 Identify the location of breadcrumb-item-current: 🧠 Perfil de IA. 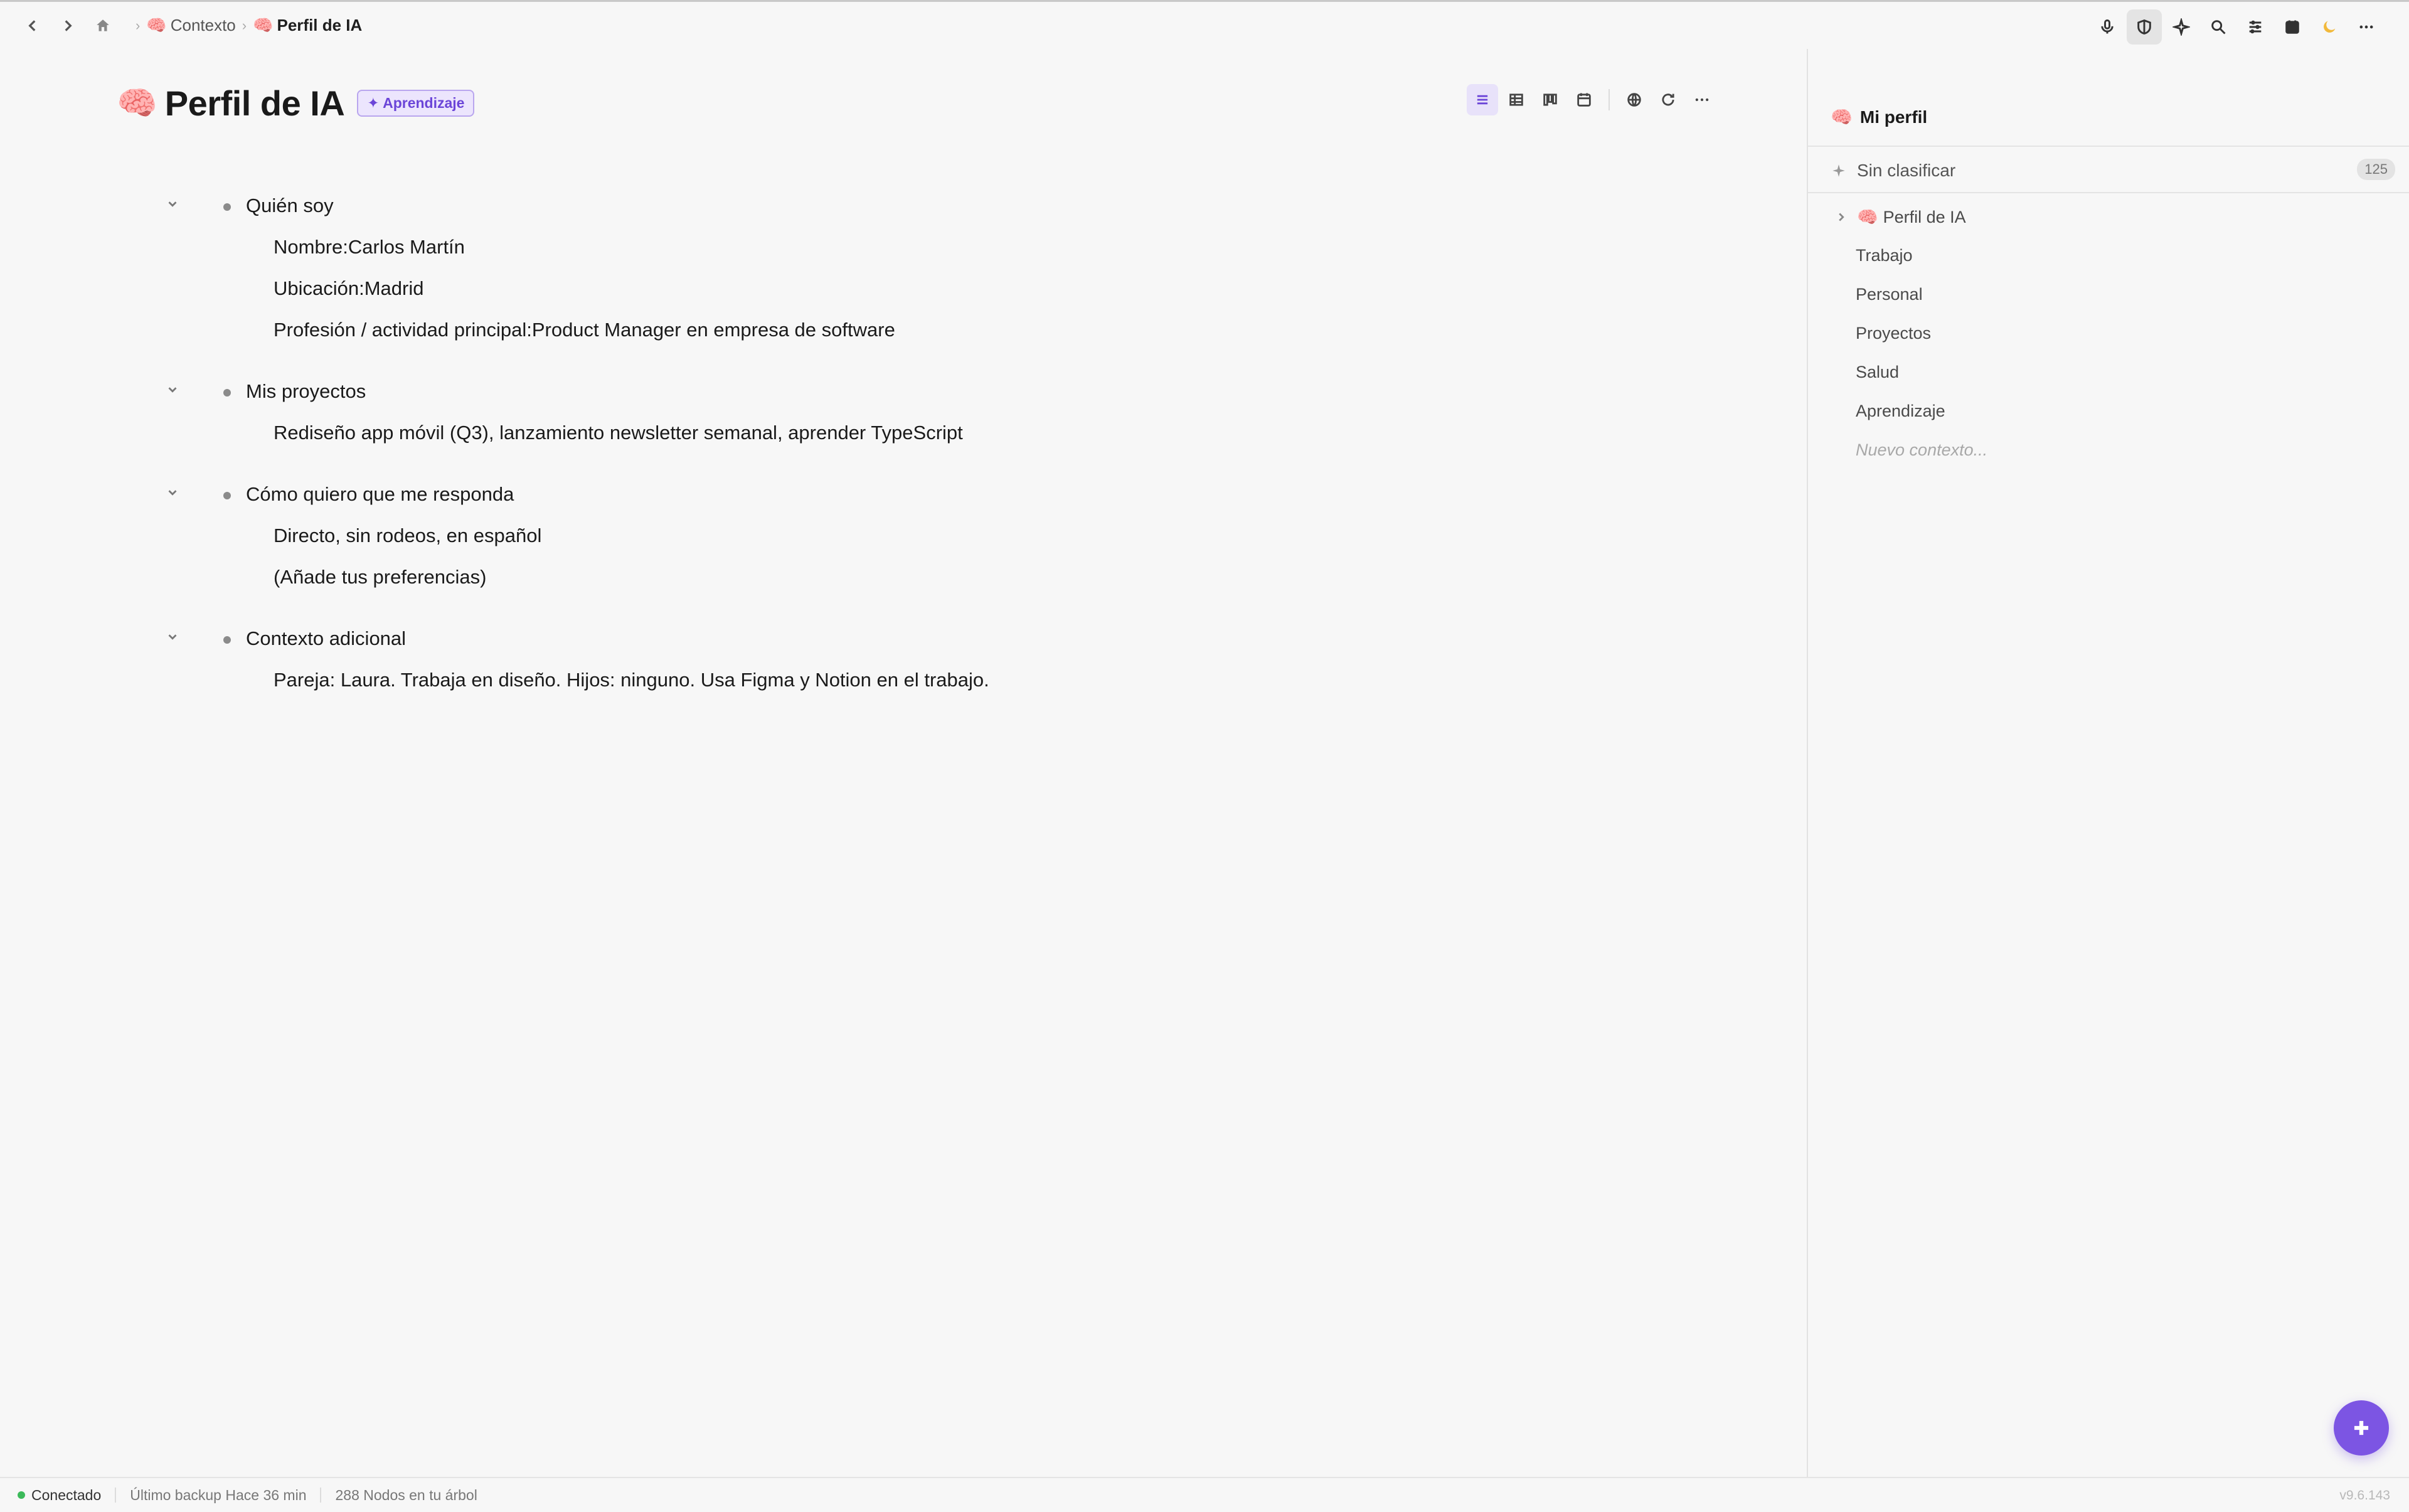
(307, 25).